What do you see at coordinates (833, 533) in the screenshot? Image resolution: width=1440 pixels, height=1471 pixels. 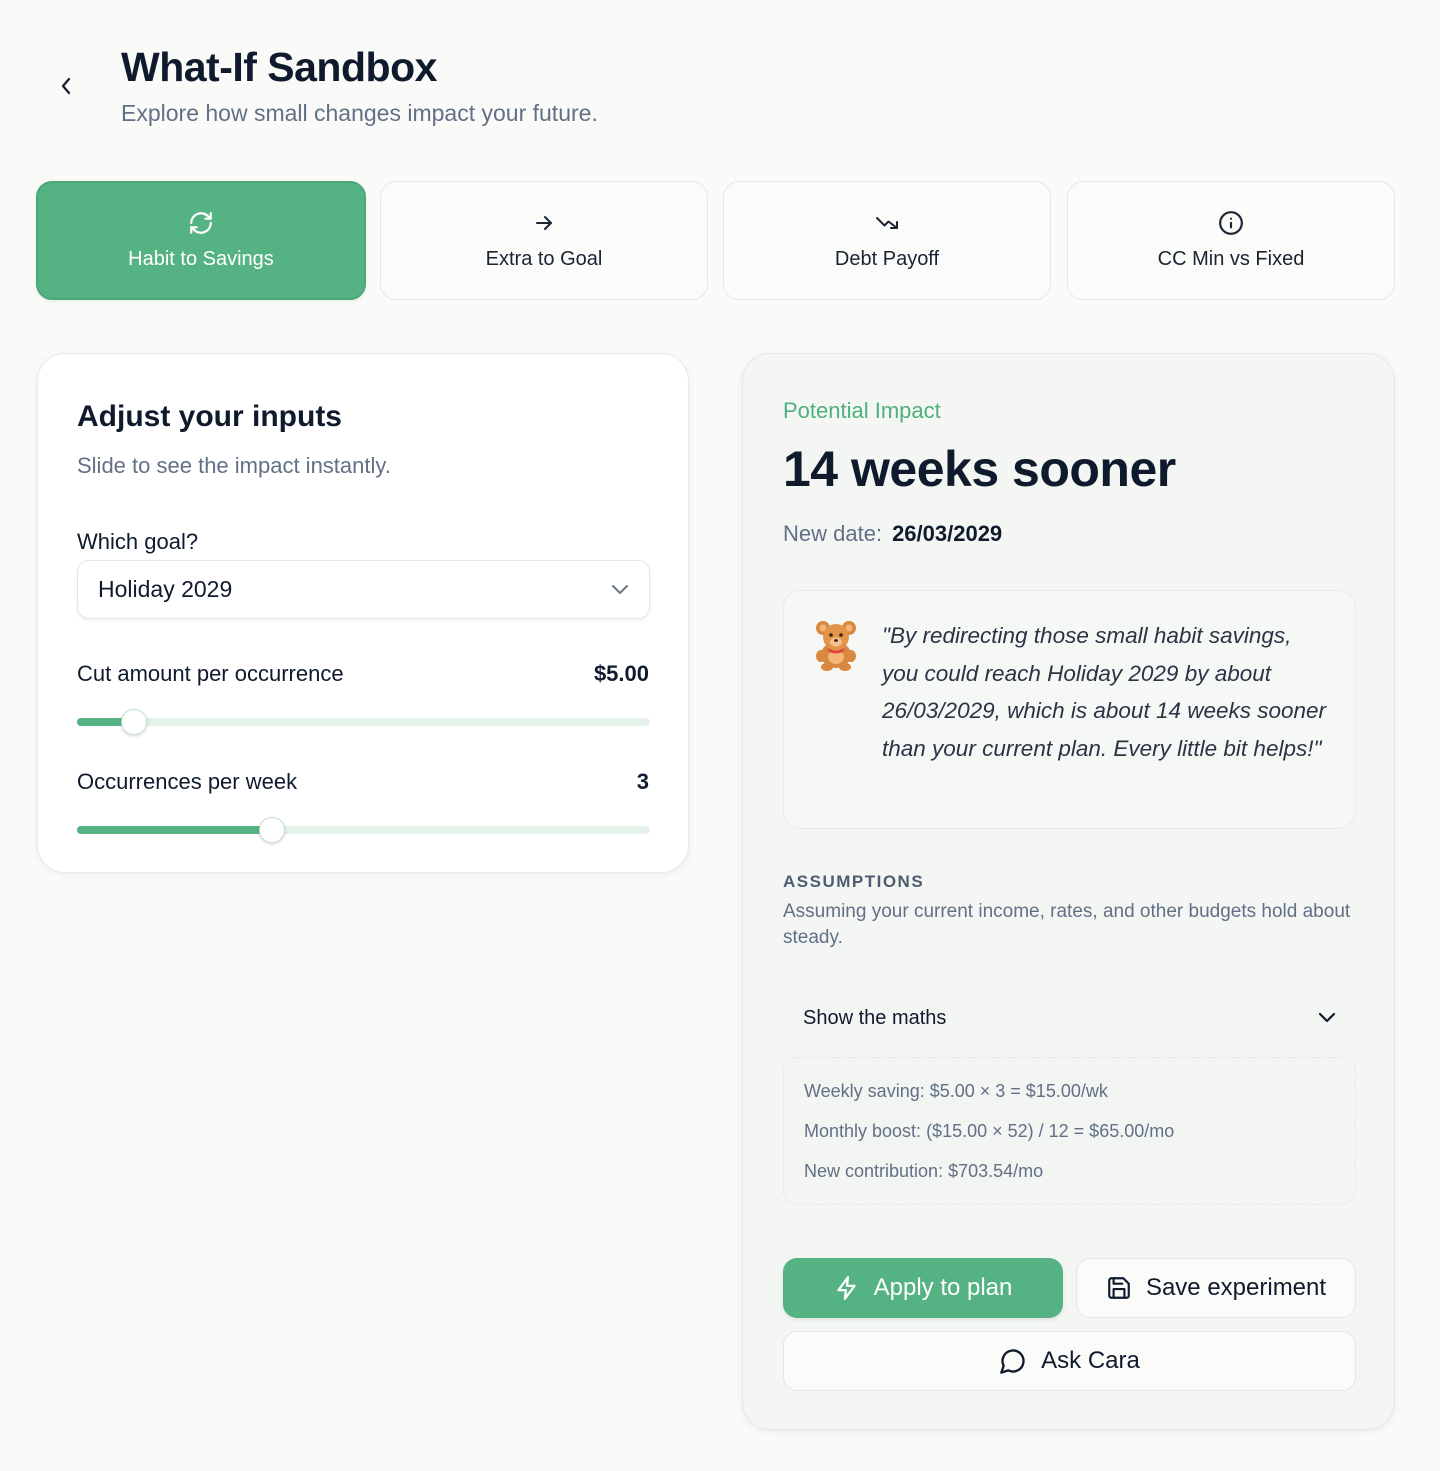 I see `new-date-label: New date:` at bounding box center [833, 533].